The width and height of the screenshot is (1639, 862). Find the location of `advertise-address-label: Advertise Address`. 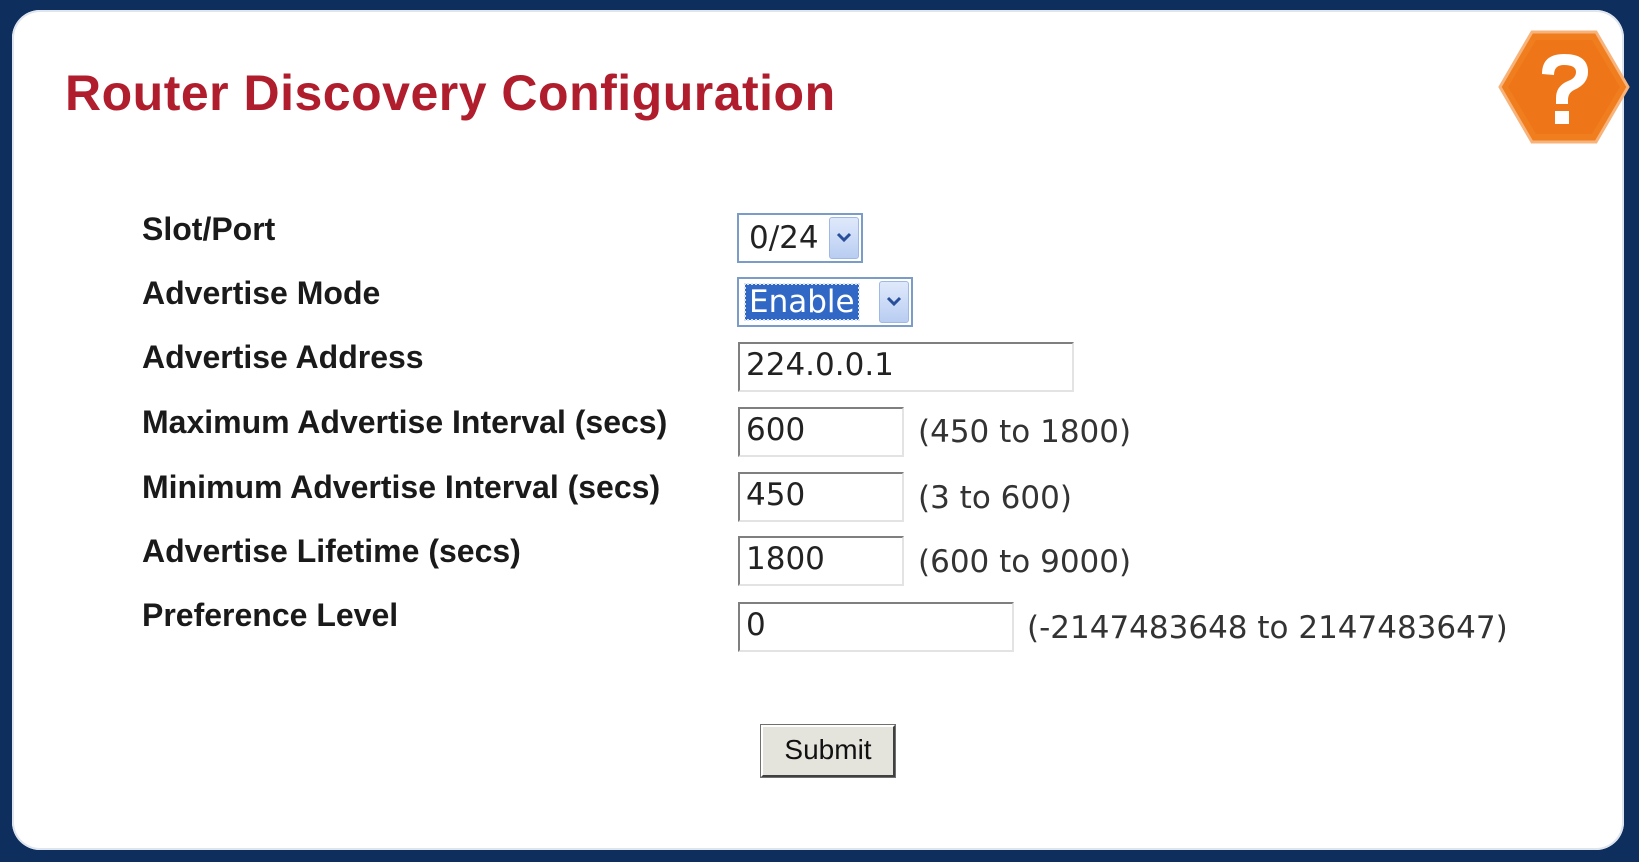

advertise-address-label: Advertise Address is located at coordinates (283, 357).